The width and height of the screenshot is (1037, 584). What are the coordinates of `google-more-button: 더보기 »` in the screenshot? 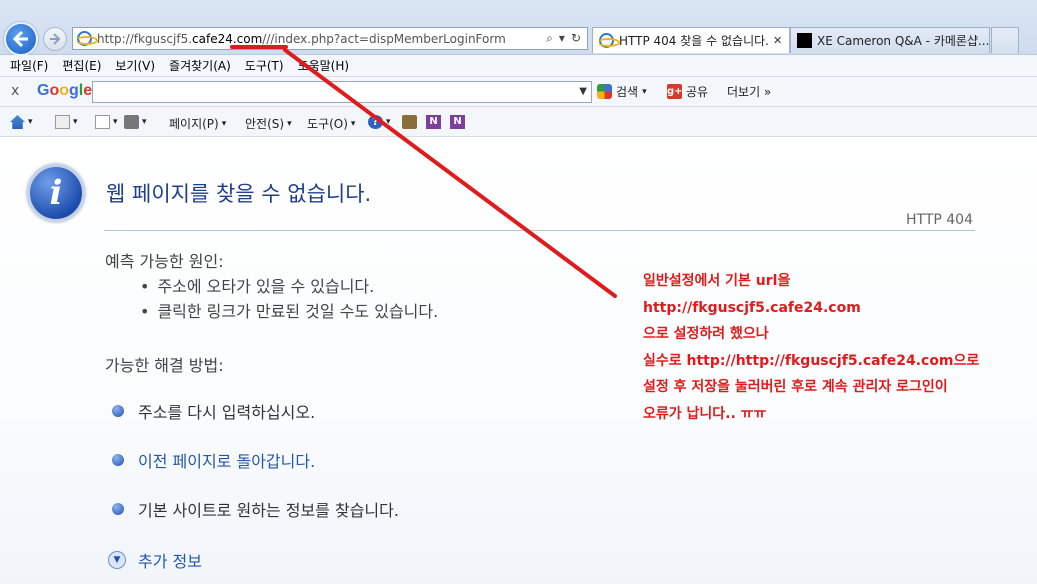 It's located at (749, 91).